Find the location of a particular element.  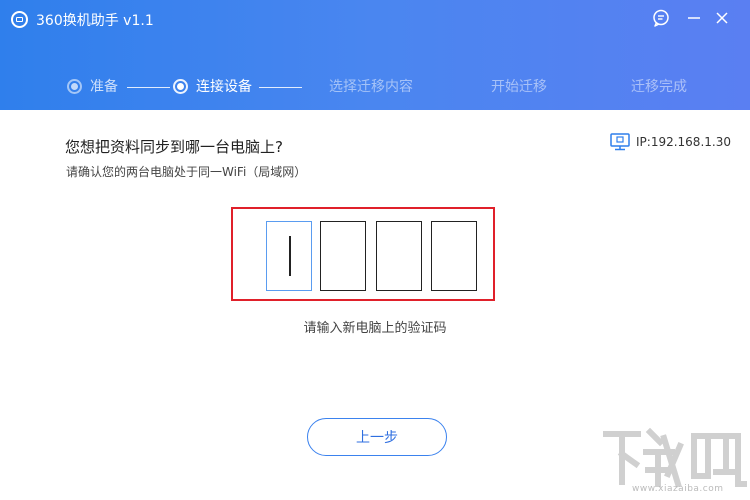

step-prepare: 准备 is located at coordinates (92, 86).